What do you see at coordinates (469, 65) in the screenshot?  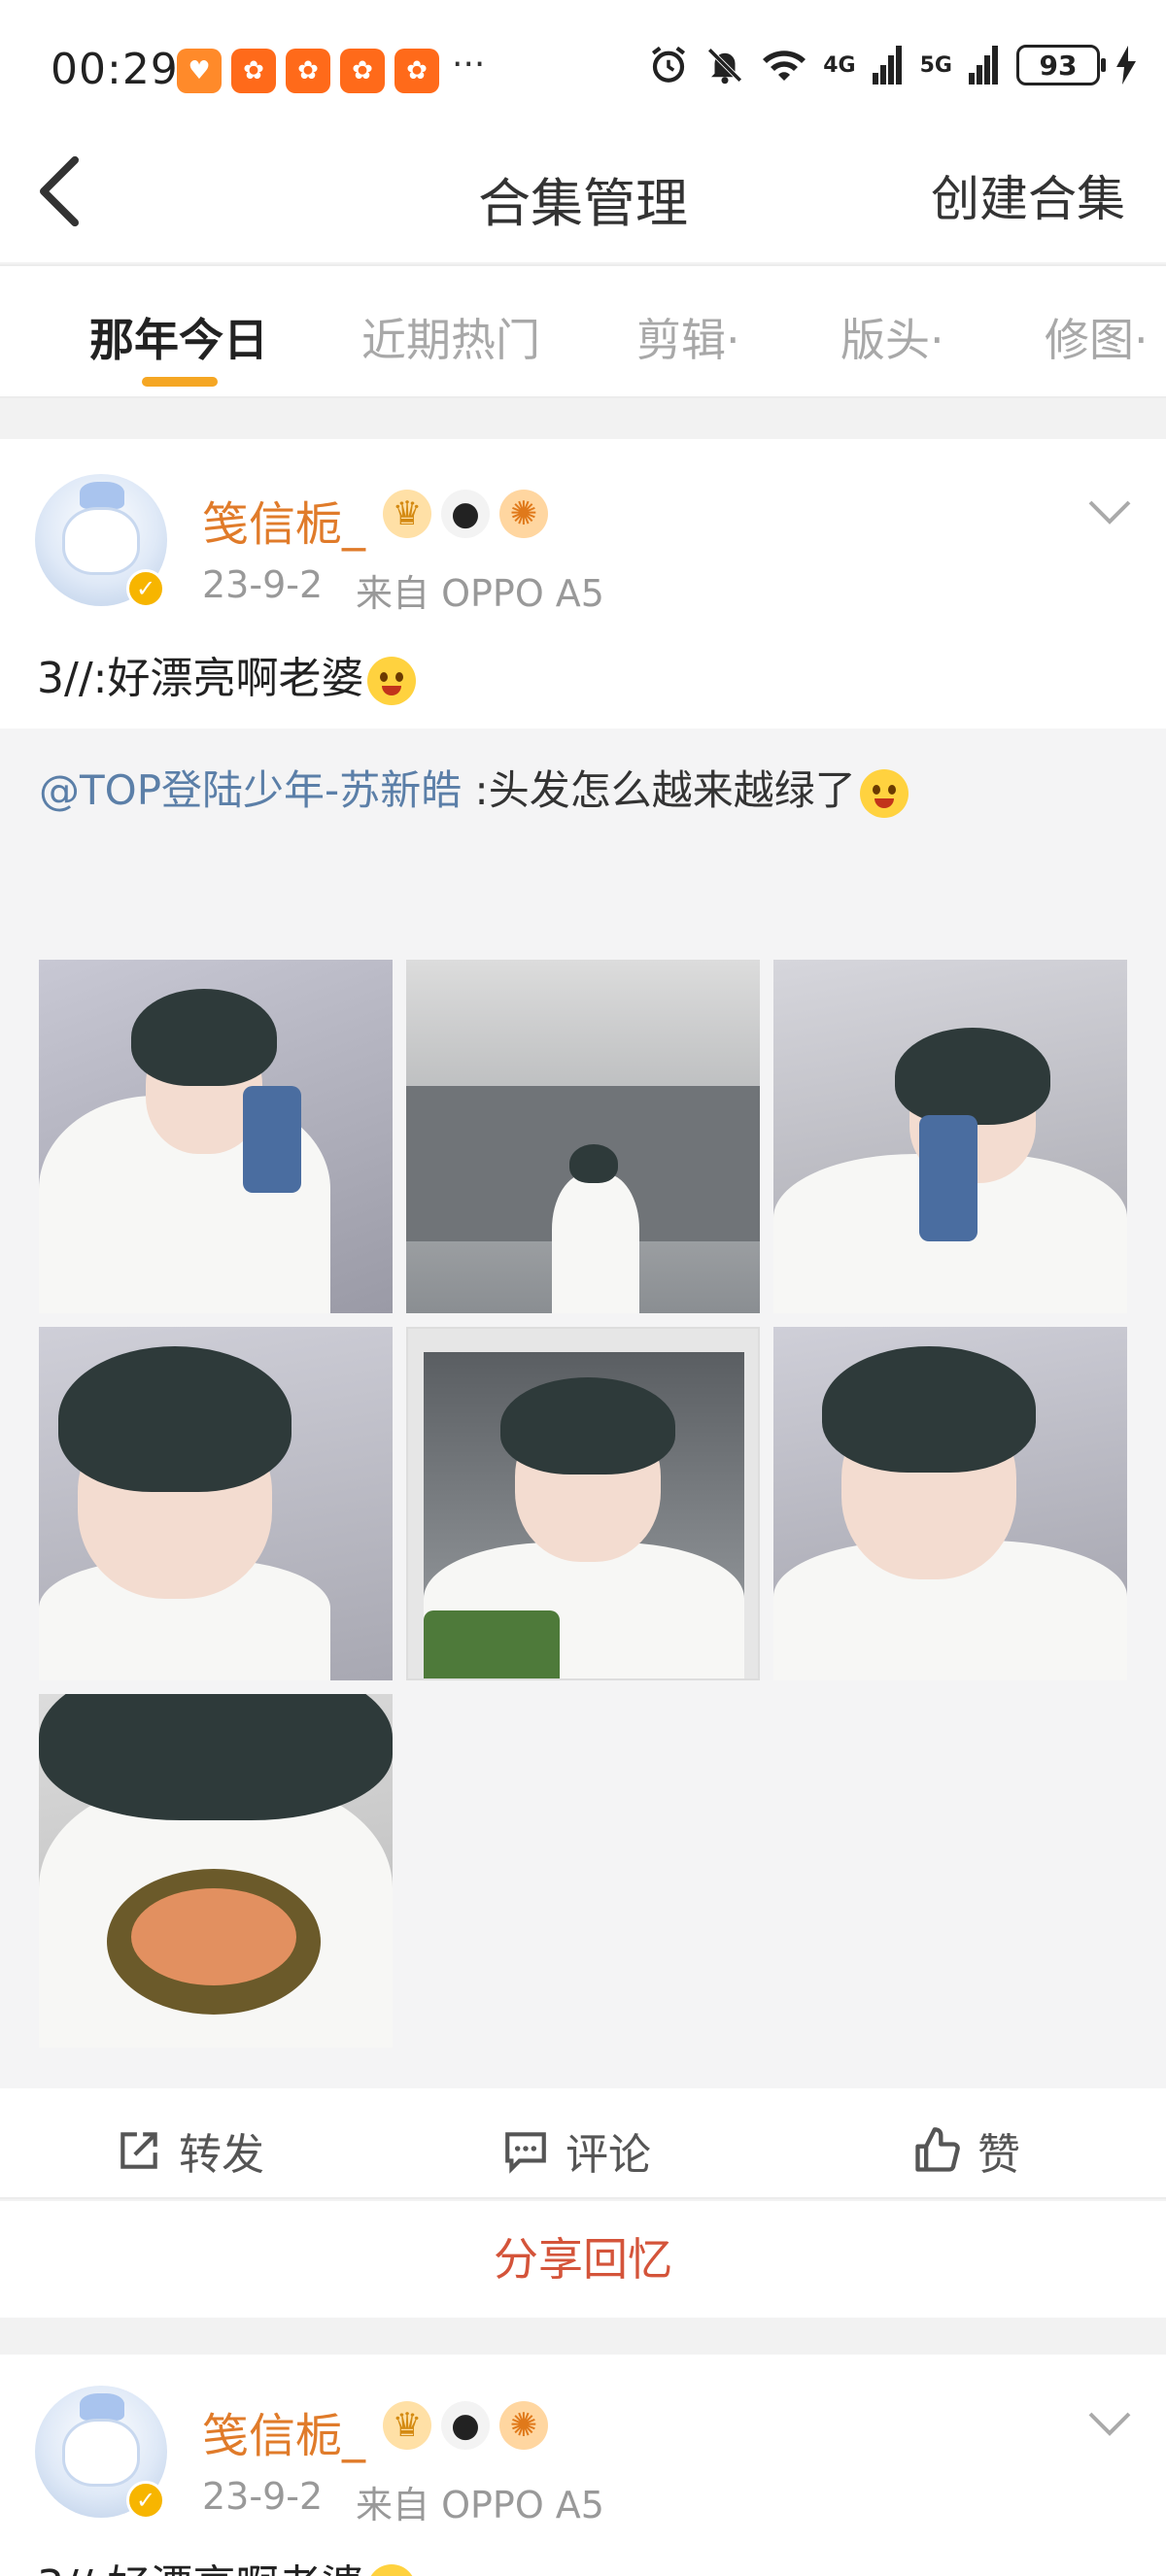 I see `more-notifications-icon: ···` at bounding box center [469, 65].